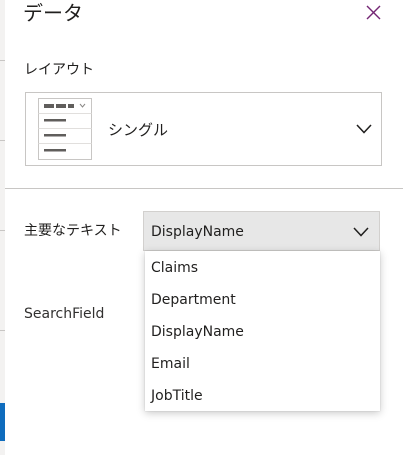  What do you see at coordinates (262, 268) in the screenshot?
I see `option-claims: Claims` at bounding box center [262, 268].